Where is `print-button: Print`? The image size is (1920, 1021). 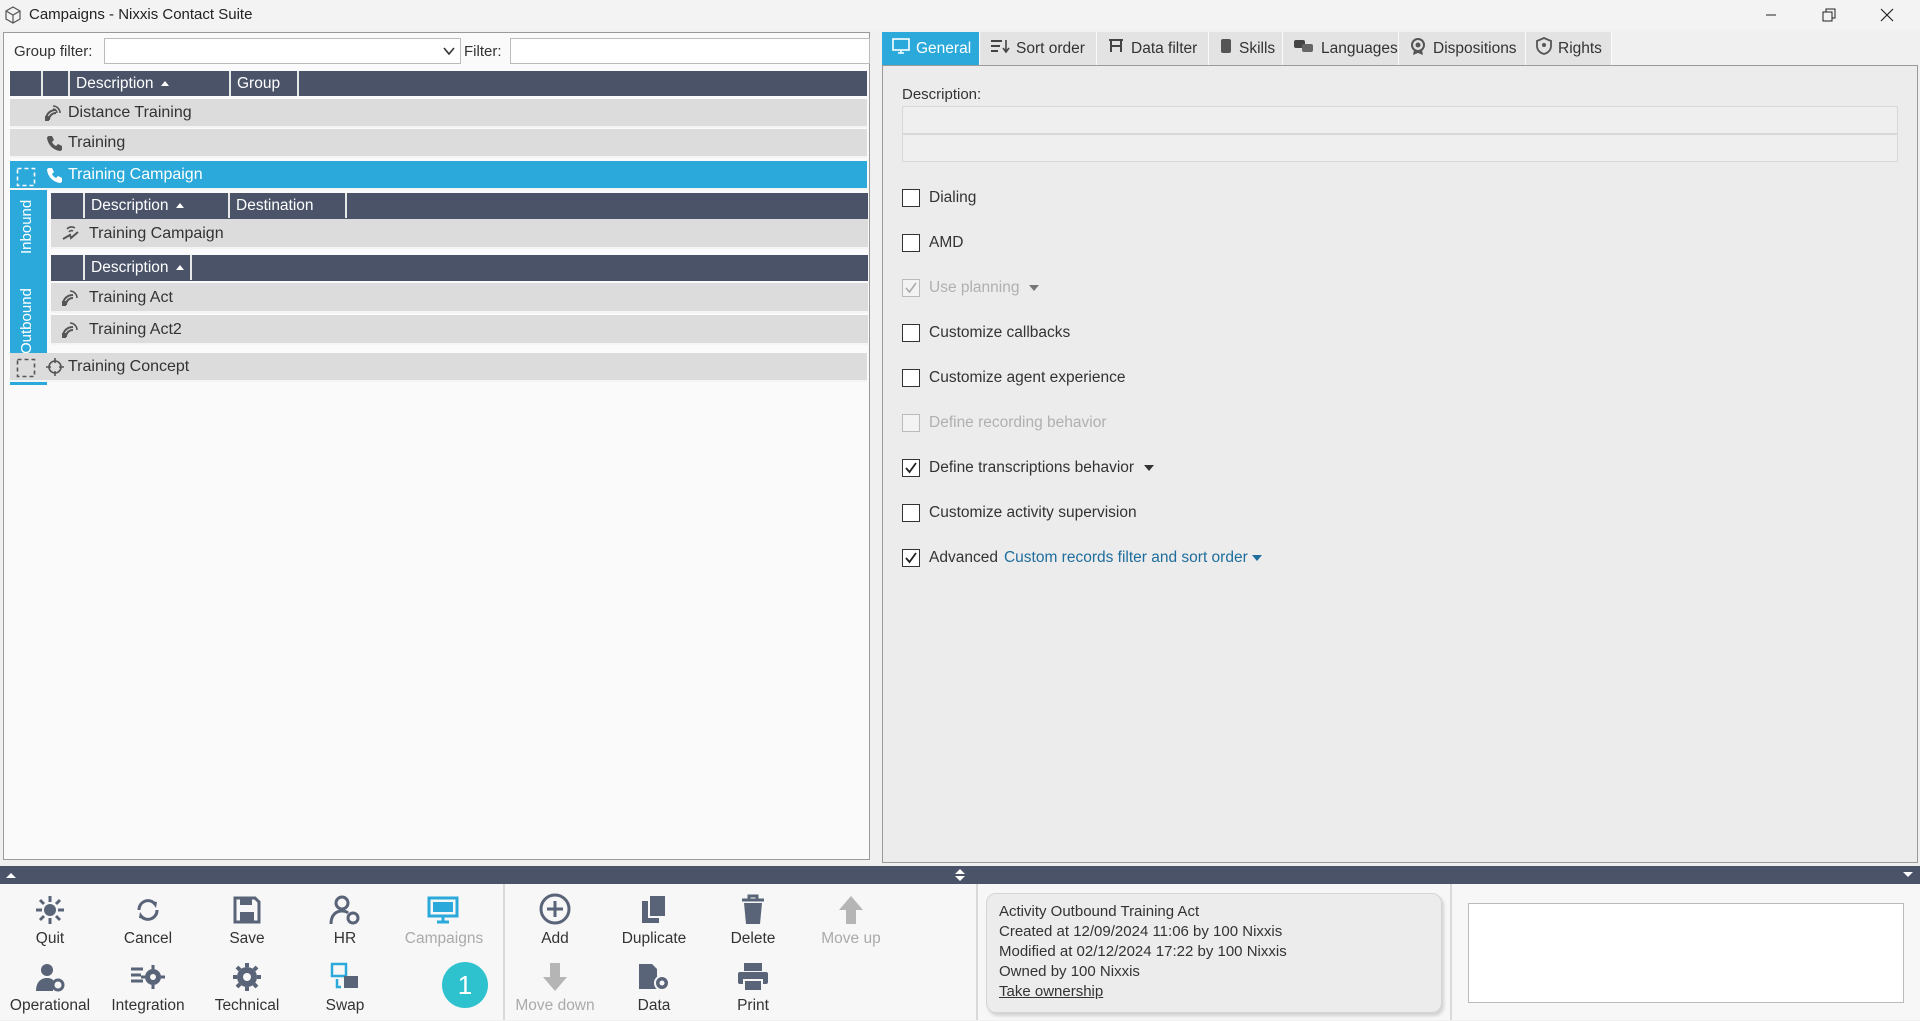 print-button: Print is located at coordinates (753, 989).